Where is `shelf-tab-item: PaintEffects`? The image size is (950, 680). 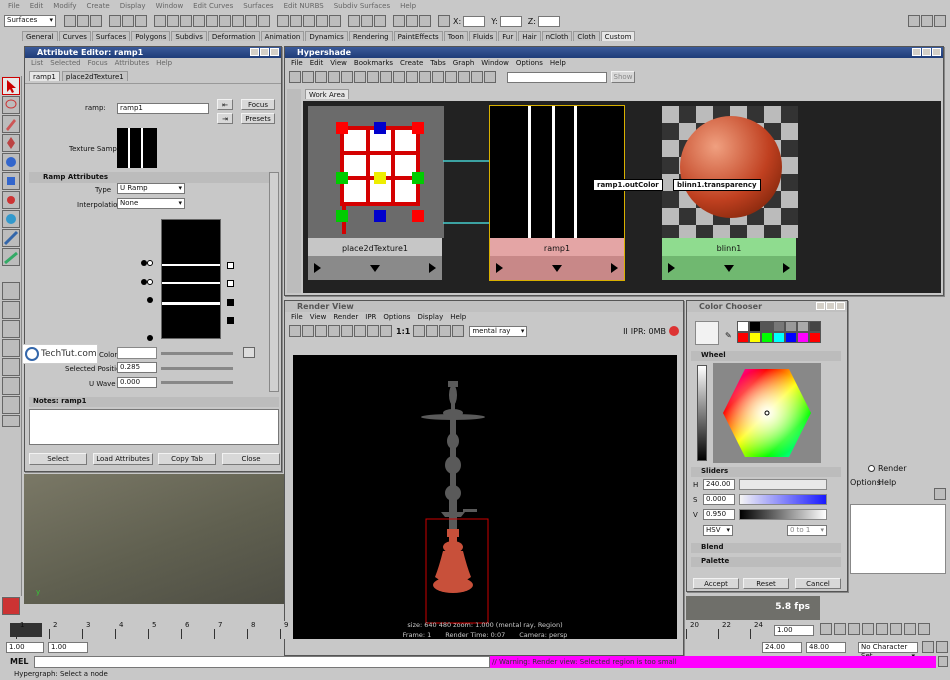 shelf-tab-item: PaintEffects is located at coordinates (418, 36).